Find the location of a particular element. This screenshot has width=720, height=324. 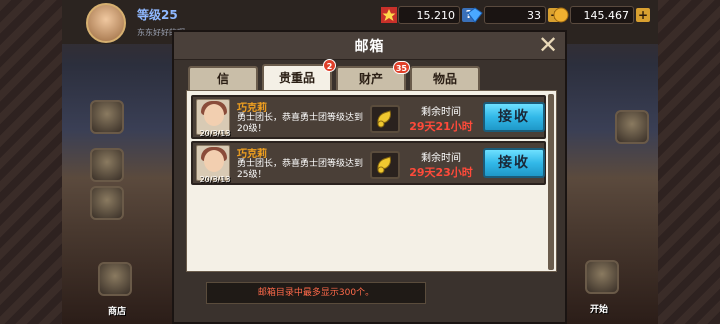

tab-property: 财产 35 is located at coordinates (373, 75).